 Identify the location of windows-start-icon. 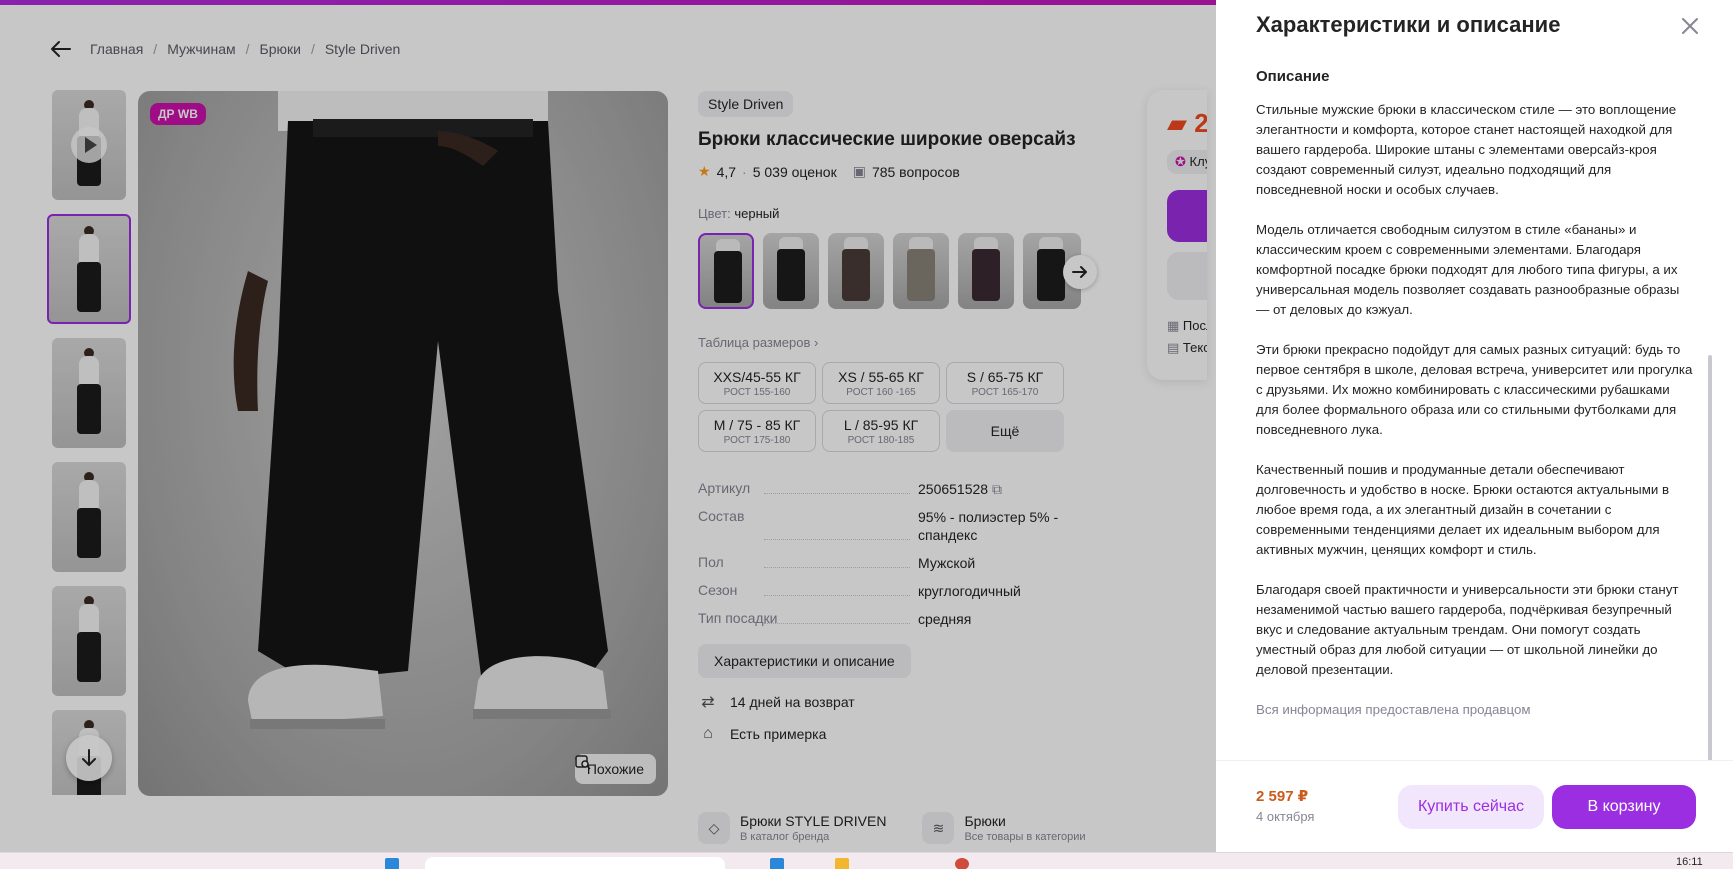
(392, 863).